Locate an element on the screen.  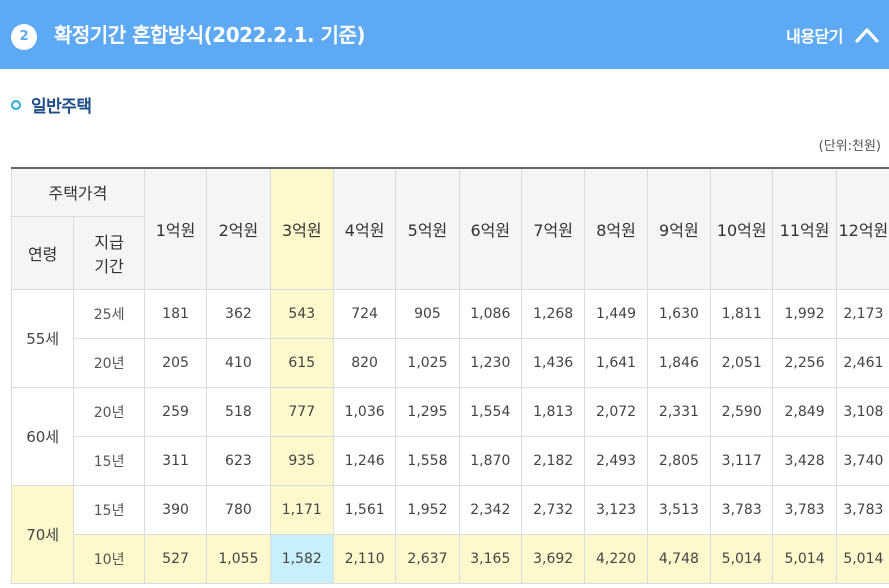
header-price-column: 3억원 is located at coordinates (301, 228).